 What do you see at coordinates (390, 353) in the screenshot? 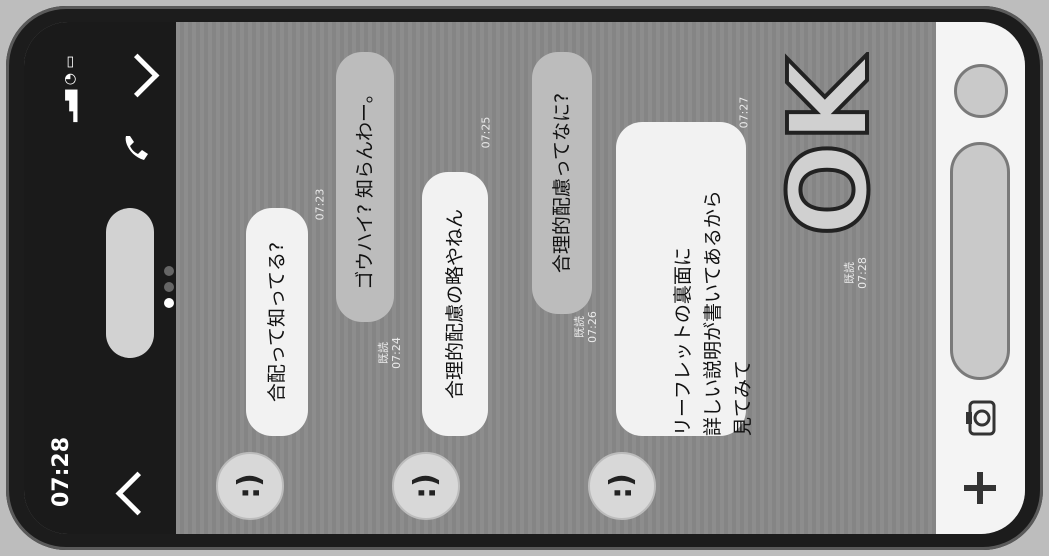
I see `message-read-status: 既読 07:24` at bounding box center [390, 353].